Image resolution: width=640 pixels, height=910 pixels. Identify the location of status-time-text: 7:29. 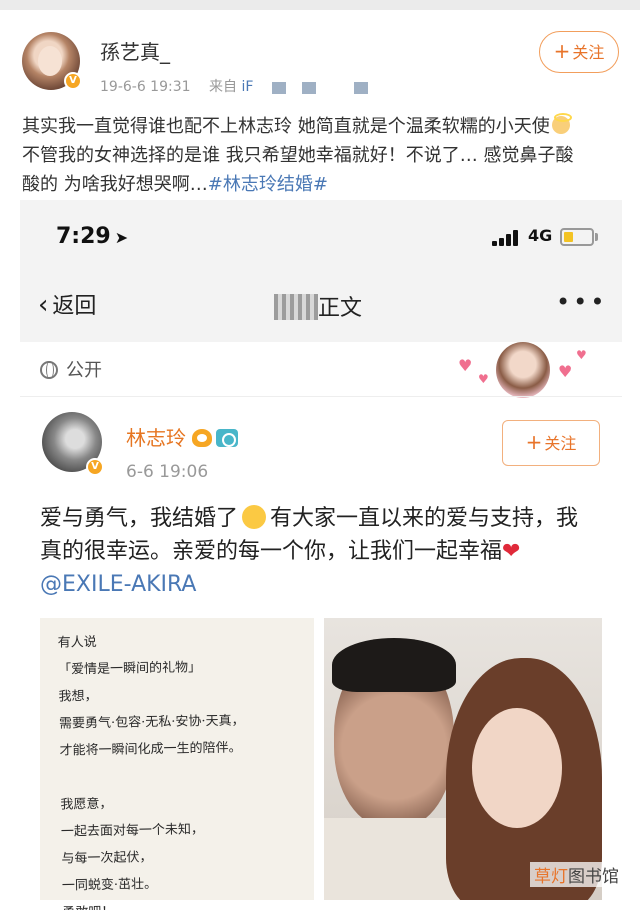
(83, 236).